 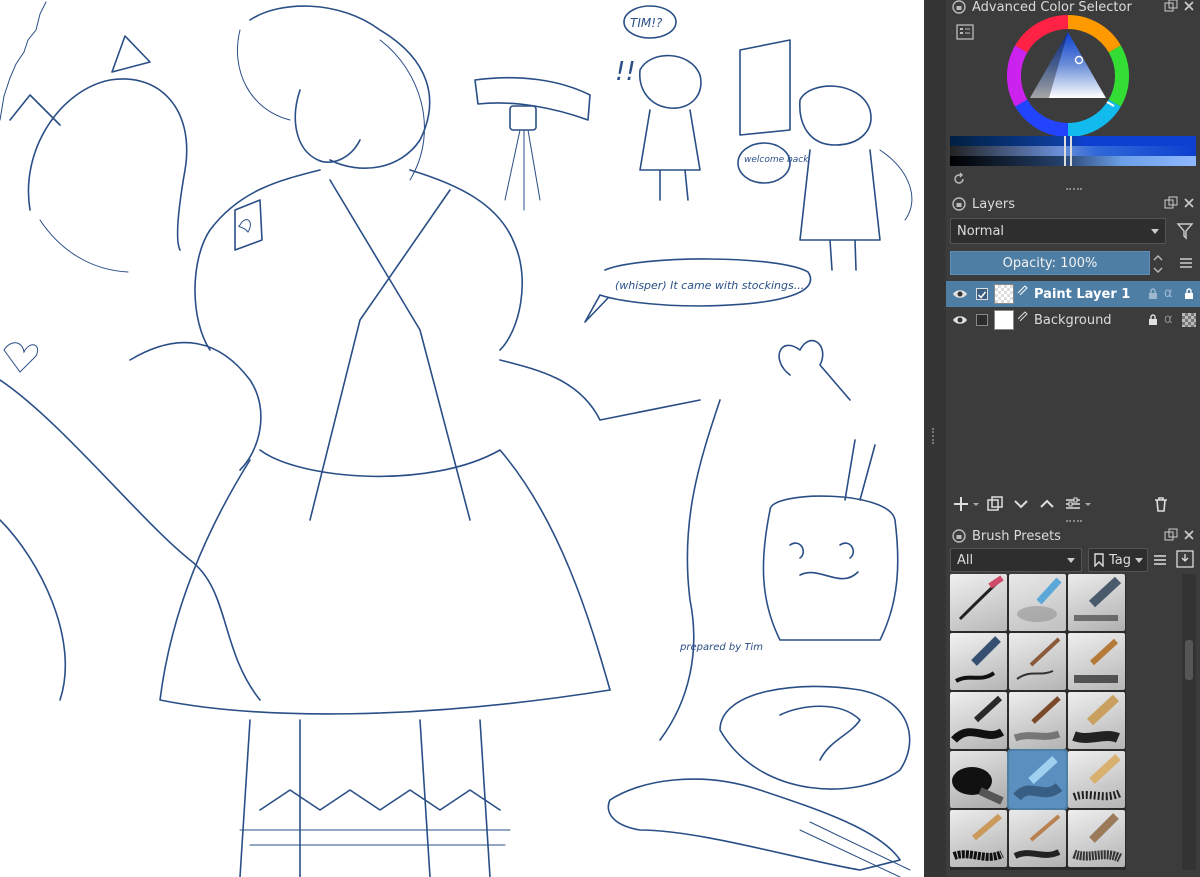 I want to click on opacity-label: Opacity:, so click(x=1029, y=263).